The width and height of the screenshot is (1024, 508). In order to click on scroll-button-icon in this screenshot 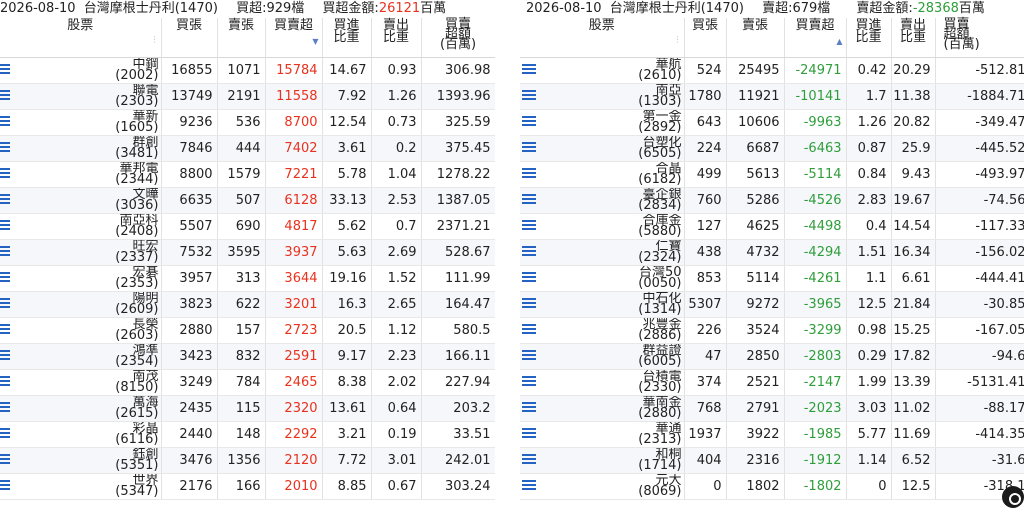, I will do `click(1013, 497)`.